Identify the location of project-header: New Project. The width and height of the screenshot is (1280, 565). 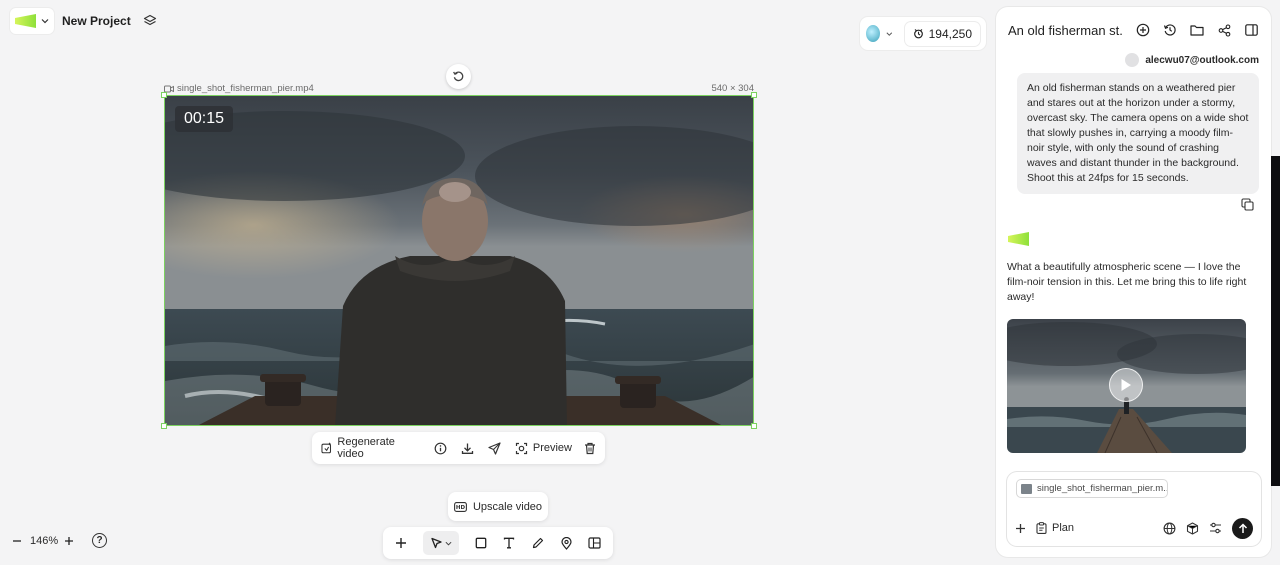
(83, 21).